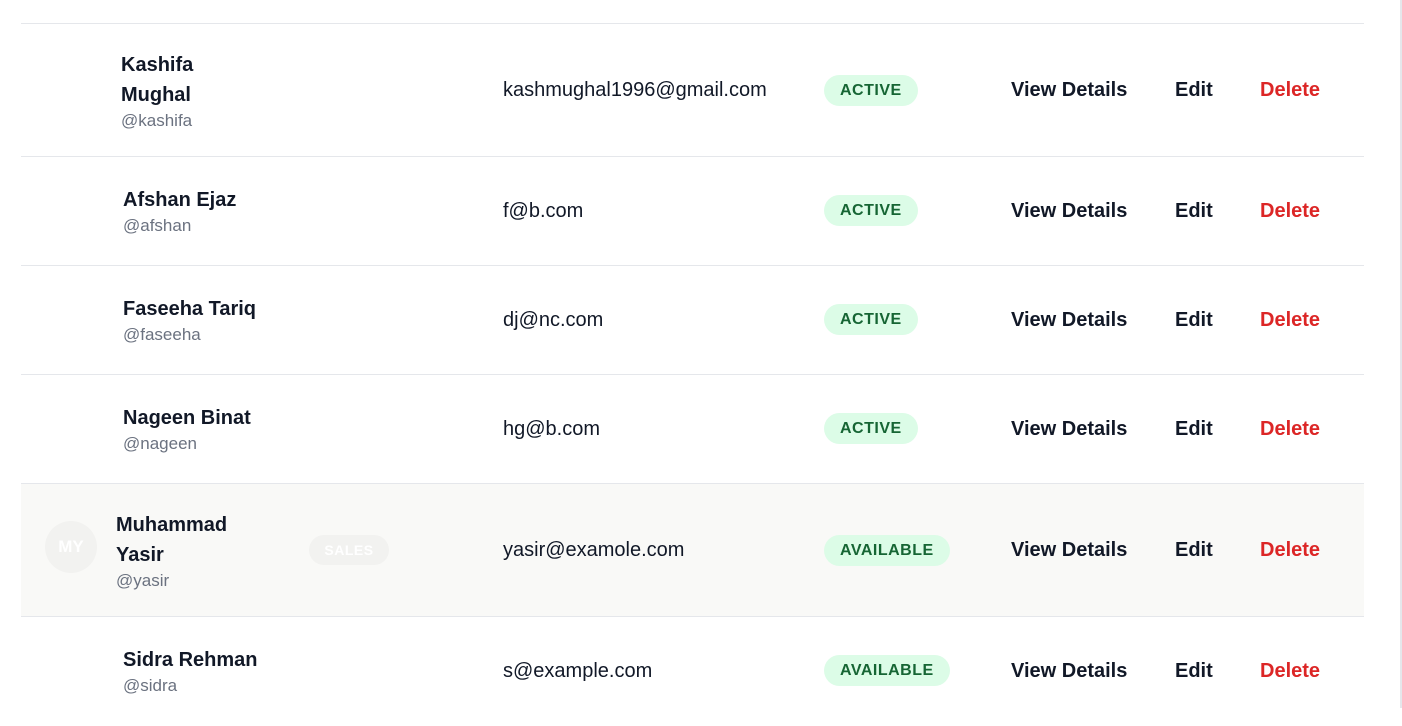 The width and height of the screenshot is (1402, 726). I want to click on user-email: dj@nc.com, so click(553, 320).